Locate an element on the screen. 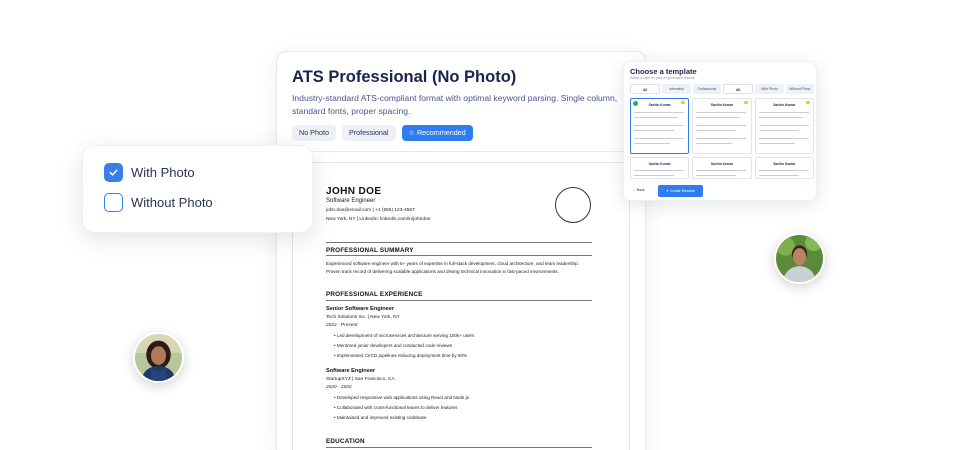 This screenshot has height=450, width=974. job-company: Tech Solutions Inc. | New York, NY is located at coordinates (363, 317).